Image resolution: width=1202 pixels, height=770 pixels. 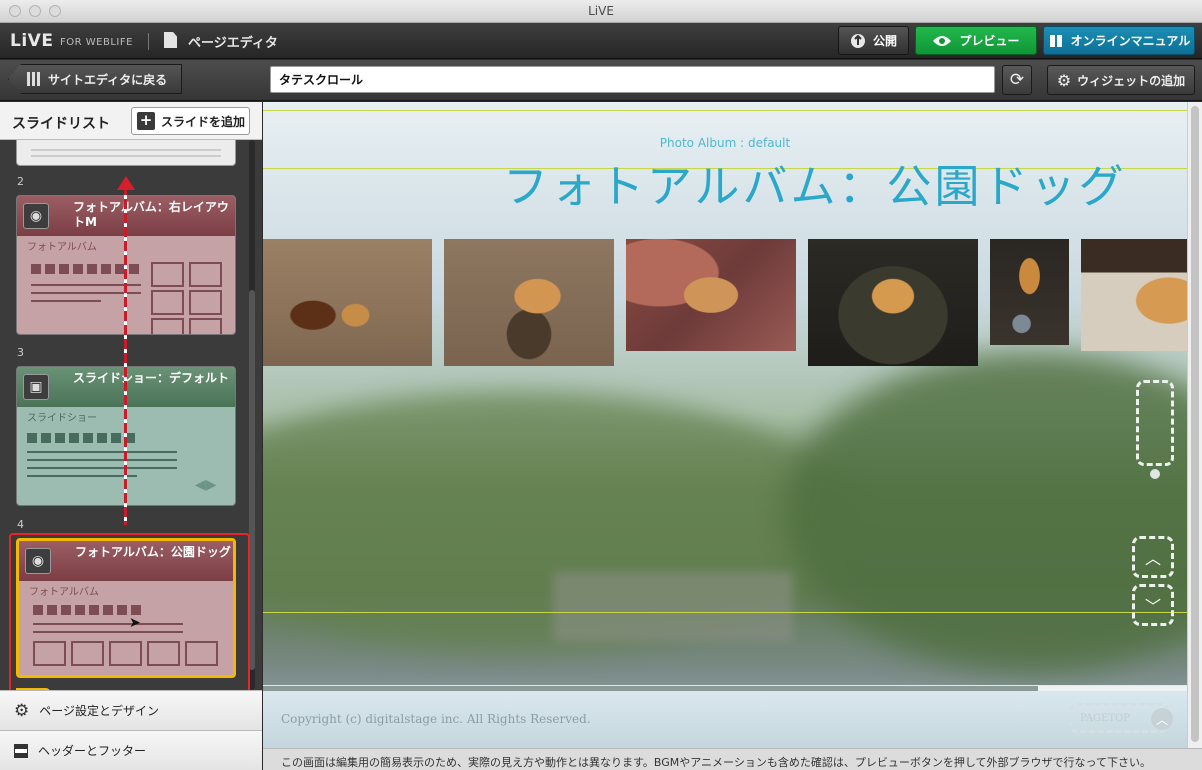 I want to click on scroll-down-button: ﹀, so click(x=1153, y=605).